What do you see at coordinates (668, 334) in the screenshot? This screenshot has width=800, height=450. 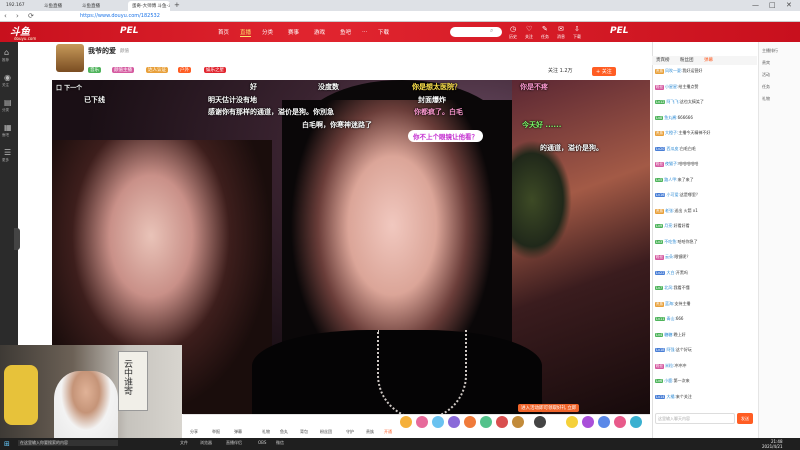 I see `chat-username: 糖糖:` at bounding box center [668, 334].